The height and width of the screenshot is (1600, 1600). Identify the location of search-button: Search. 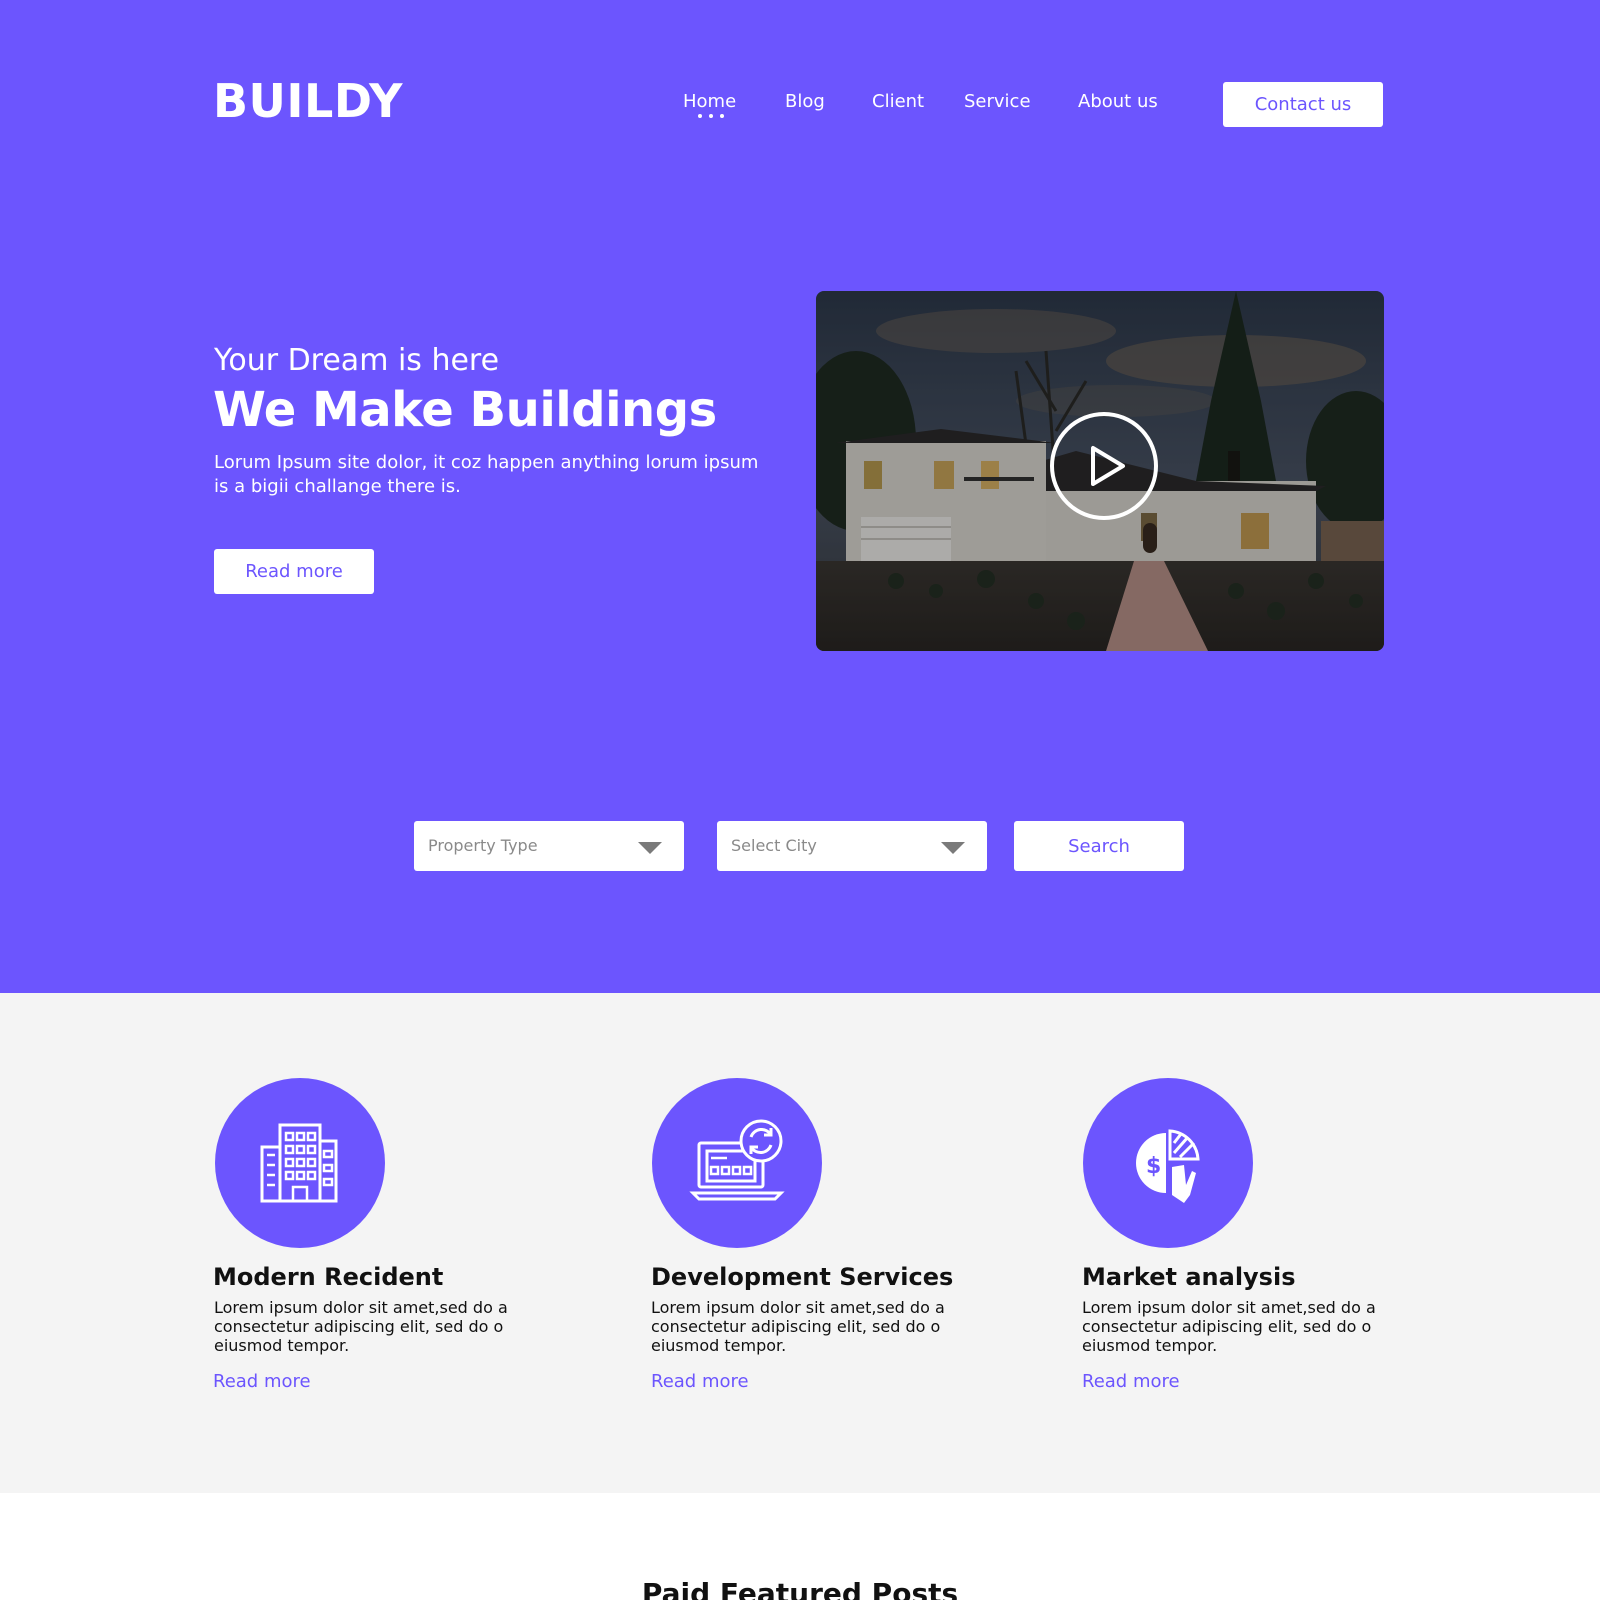
(1099, 846).